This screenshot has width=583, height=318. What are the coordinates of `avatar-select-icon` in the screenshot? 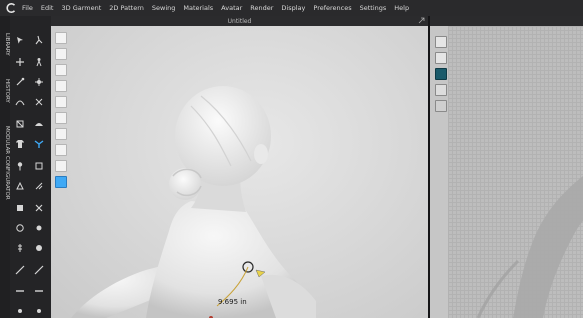 It's located at (39, 62).